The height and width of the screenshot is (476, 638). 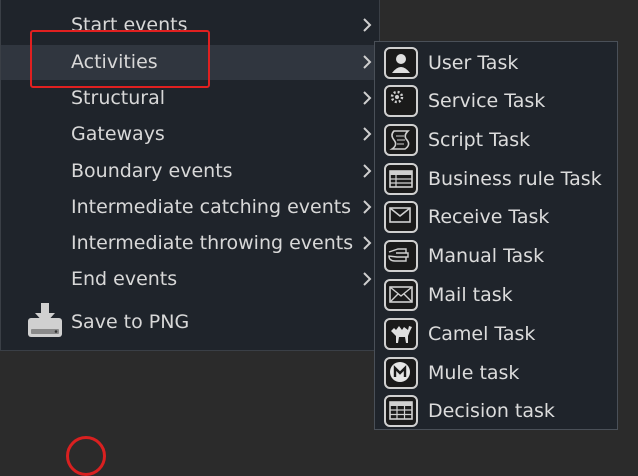 I want to click on submenu-item-mule-task: Mule task, so click(x=496, y=373).